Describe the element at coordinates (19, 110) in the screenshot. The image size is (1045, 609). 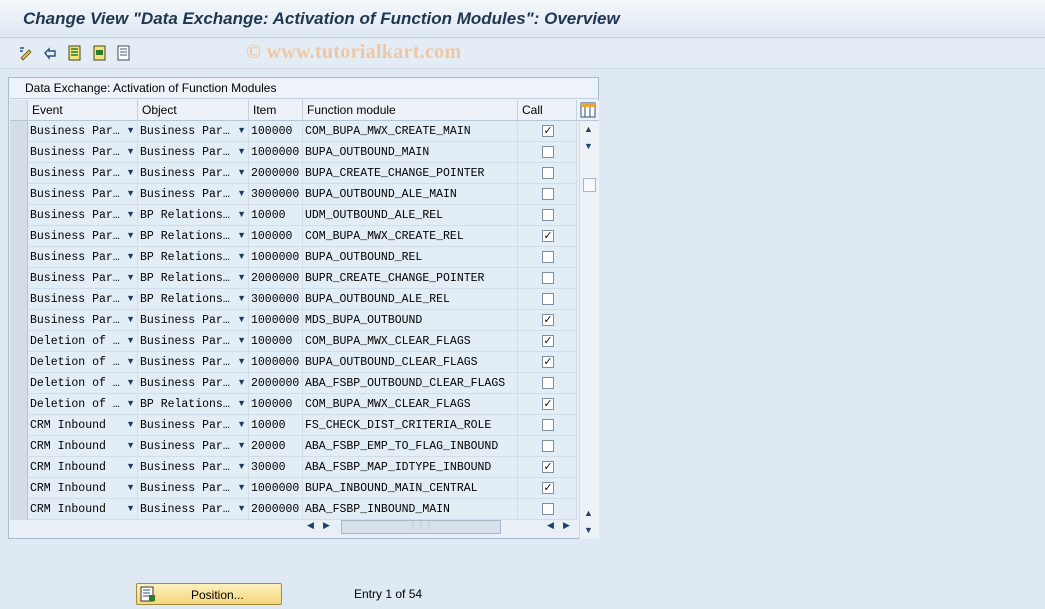
I see `select-all-rows-header` at that location.